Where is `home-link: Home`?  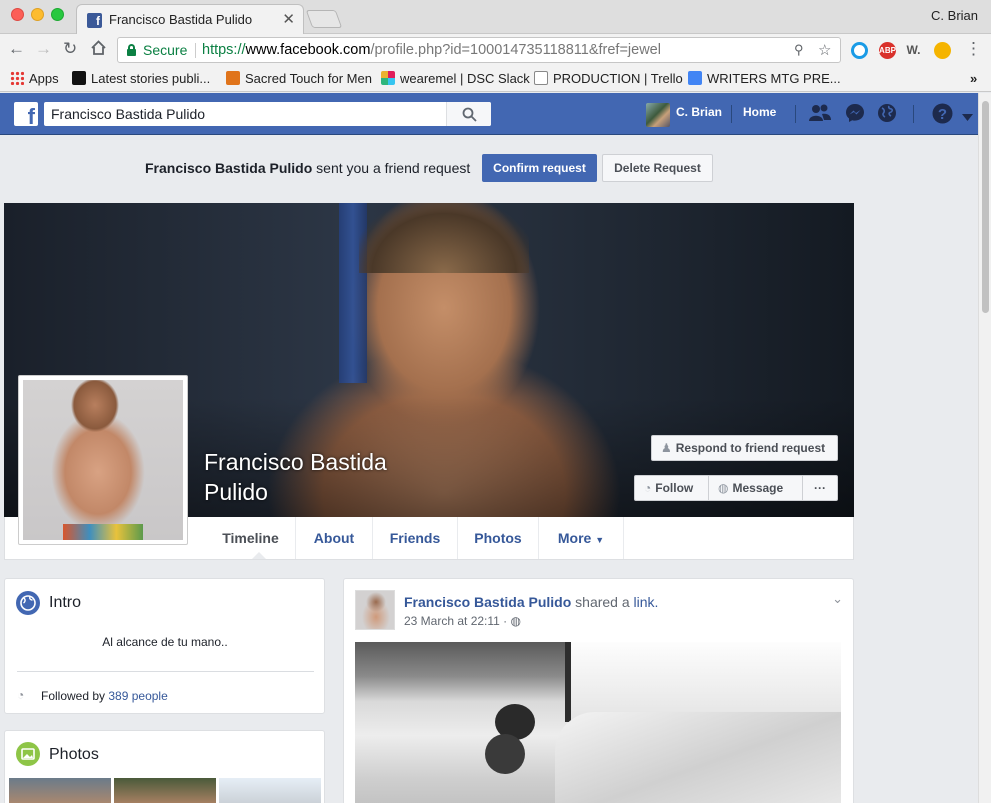
home-link: Home is located at coordinates (759, 112).